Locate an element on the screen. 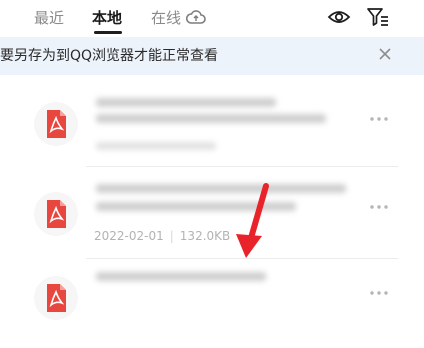 This screenshot has width=424, height=348. notice-bar: 需要另存为到QQ浏览器才能正常查看 is located at coordinates (212, 56).